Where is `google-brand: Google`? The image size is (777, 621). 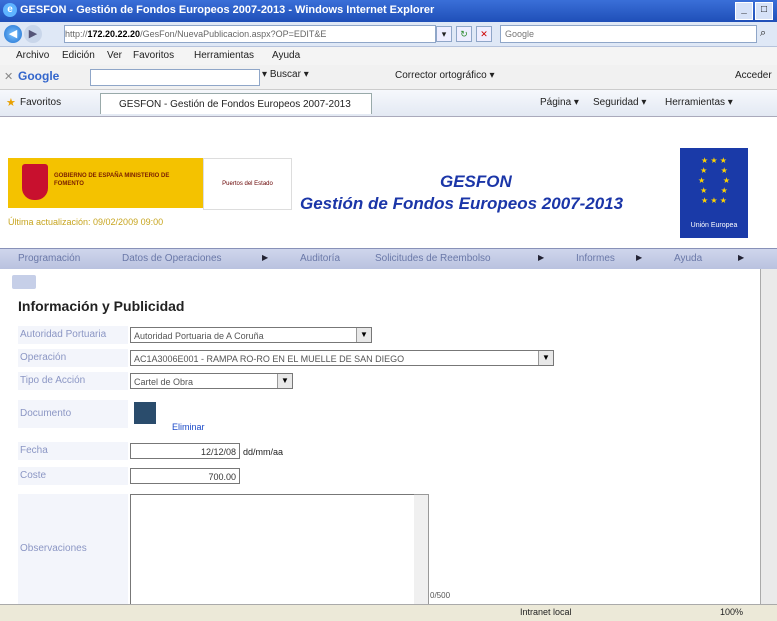
google-brand: Google is located at coordinates (39, 76).